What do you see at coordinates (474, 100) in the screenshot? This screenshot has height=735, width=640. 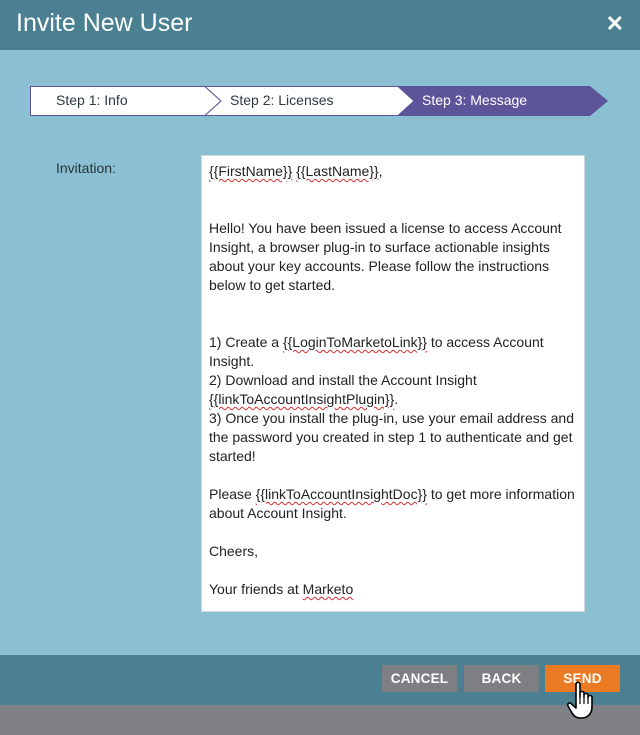 I see `step-3-message: Step 3: Message` at bounding box center [474, 100].